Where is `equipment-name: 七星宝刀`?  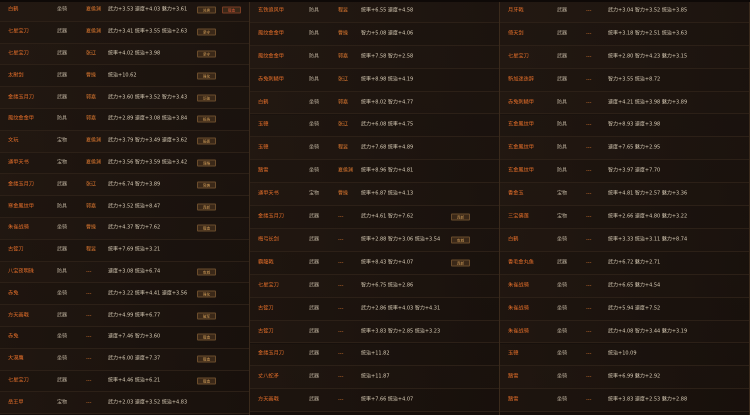
equipment-name: 七星宝刀 is located at coordinates (18, 53).